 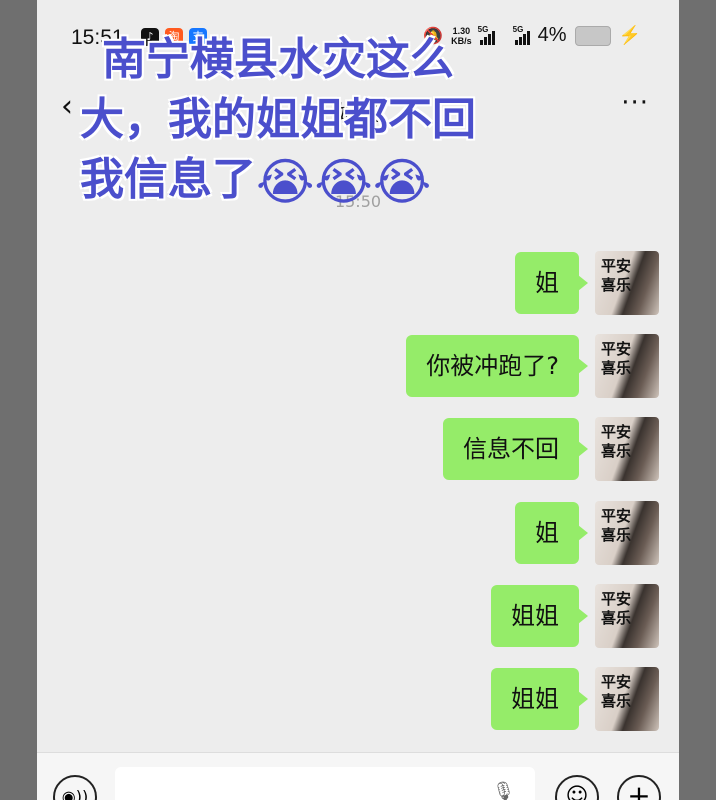 I want to click on alipay-icon: 支, so click(x=198, y=37).